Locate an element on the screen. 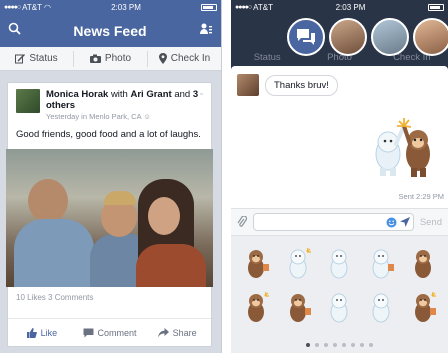 Image resolution: width=448 pixels, height=353 pixels. share-button: Share is located at coordinates (177, 332).